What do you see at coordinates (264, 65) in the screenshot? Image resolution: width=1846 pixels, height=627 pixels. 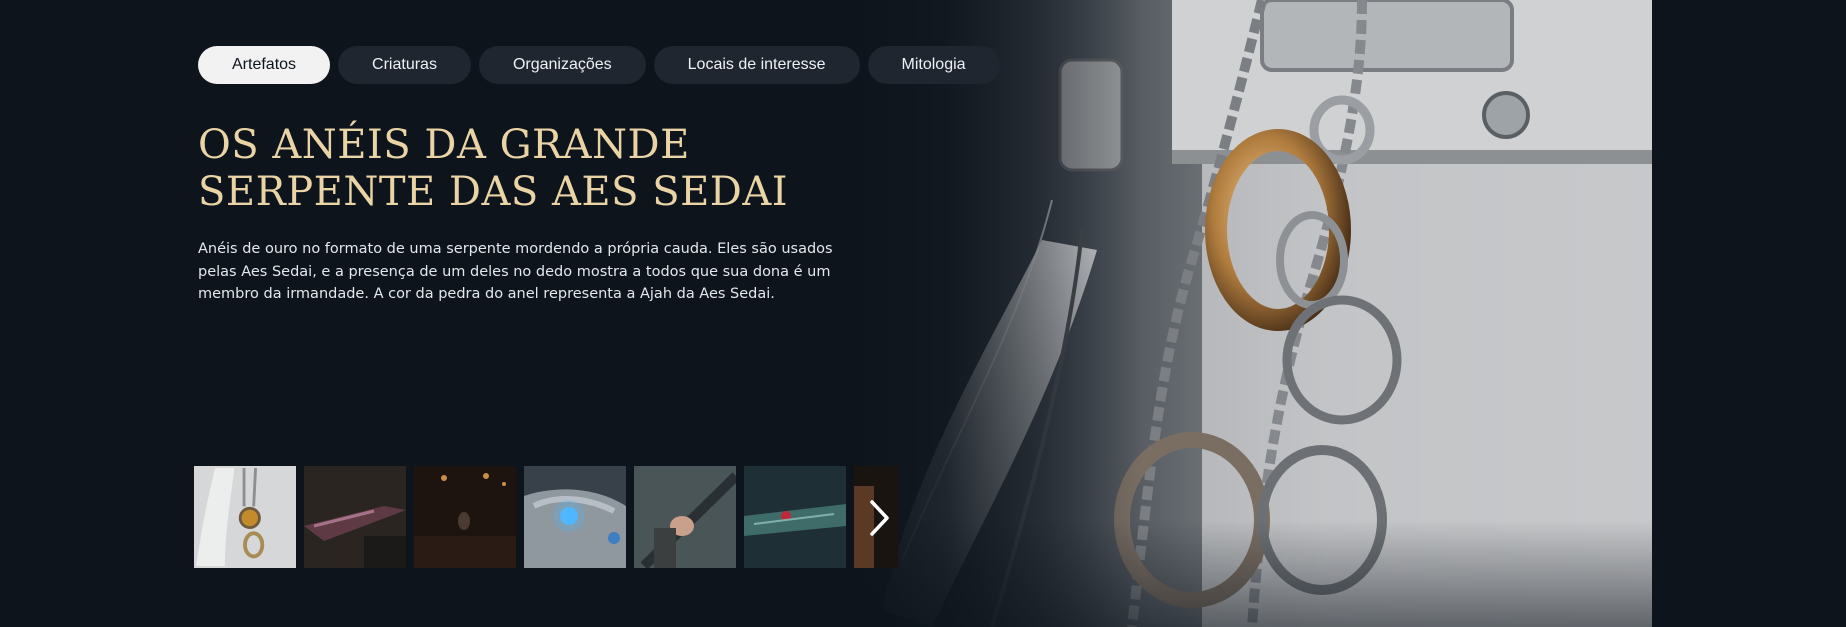 I see `tab-artefatos: Artefatos` at bounding box center [264, 65].